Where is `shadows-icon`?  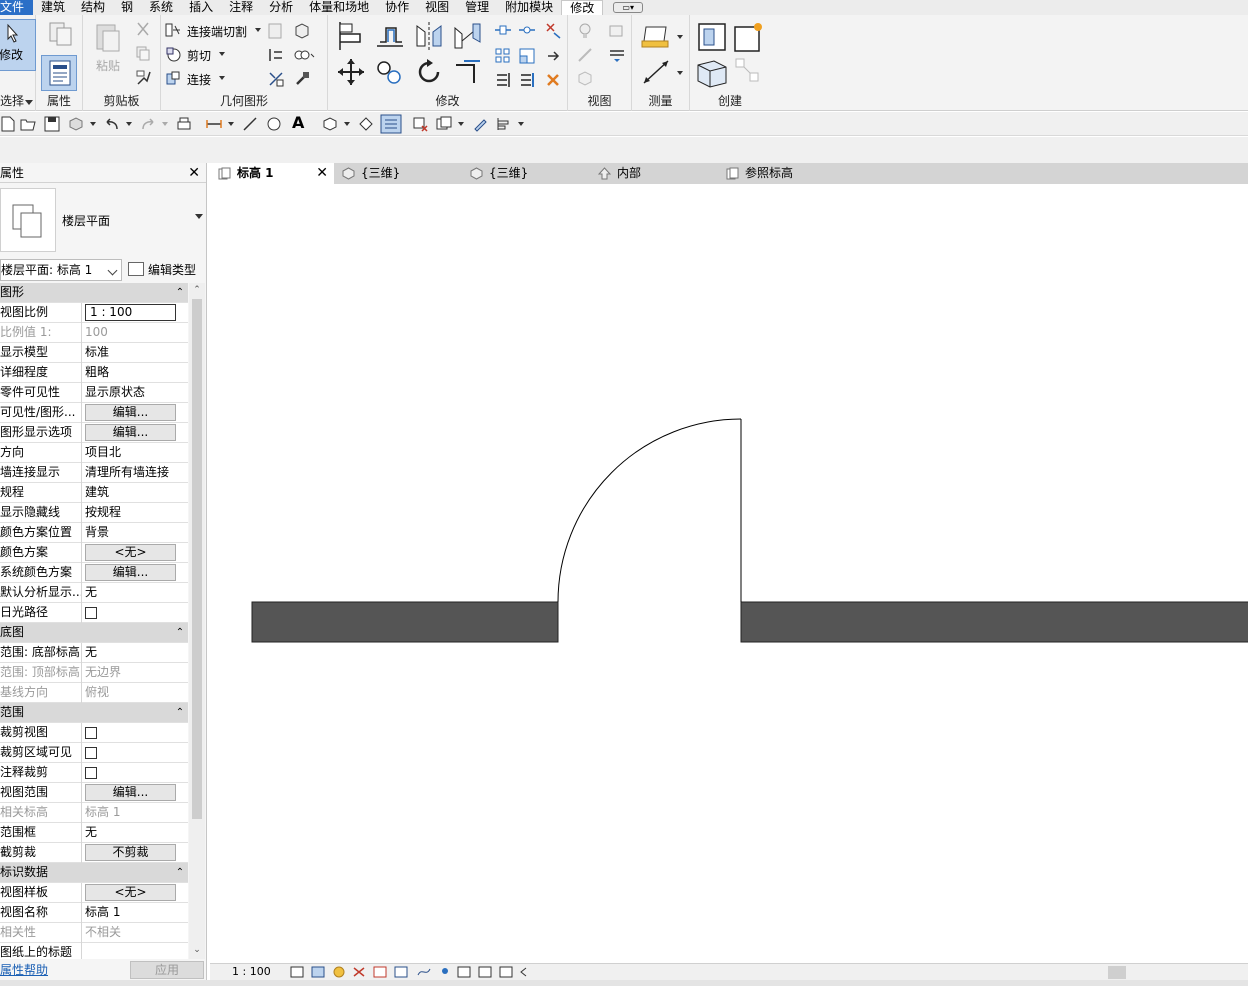 shadows-icon is located at coordinates (359, 972).